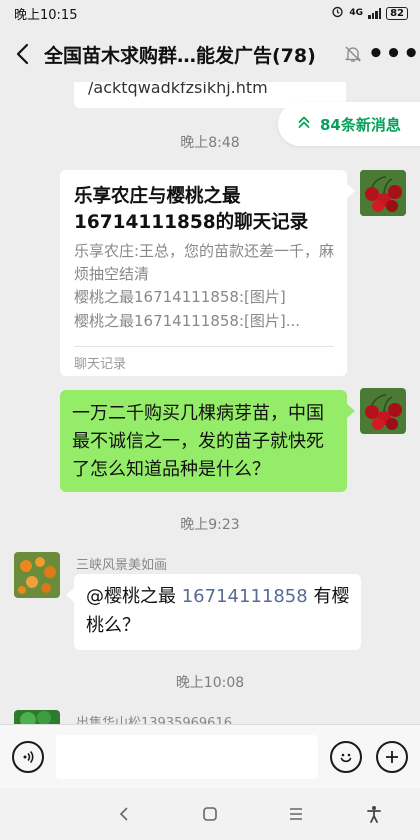 The width and height of the screenshot is (420, 840). I want to click on plus-icon, so click(392, 757).